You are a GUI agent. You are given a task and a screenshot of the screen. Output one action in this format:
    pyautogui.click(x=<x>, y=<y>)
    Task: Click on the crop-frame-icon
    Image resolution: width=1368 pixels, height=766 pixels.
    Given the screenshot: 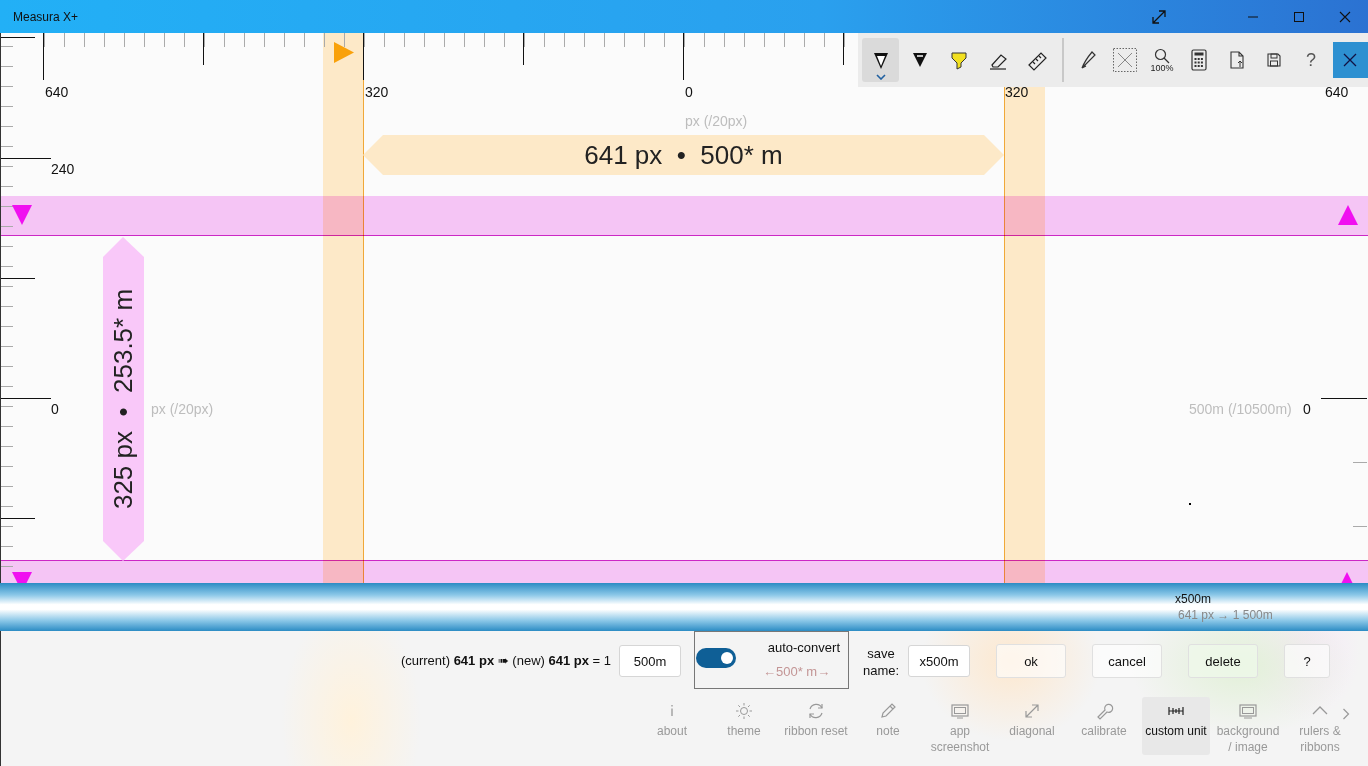 What is the action you would take?
    pyautogui.click(x=1124, y=60)
    